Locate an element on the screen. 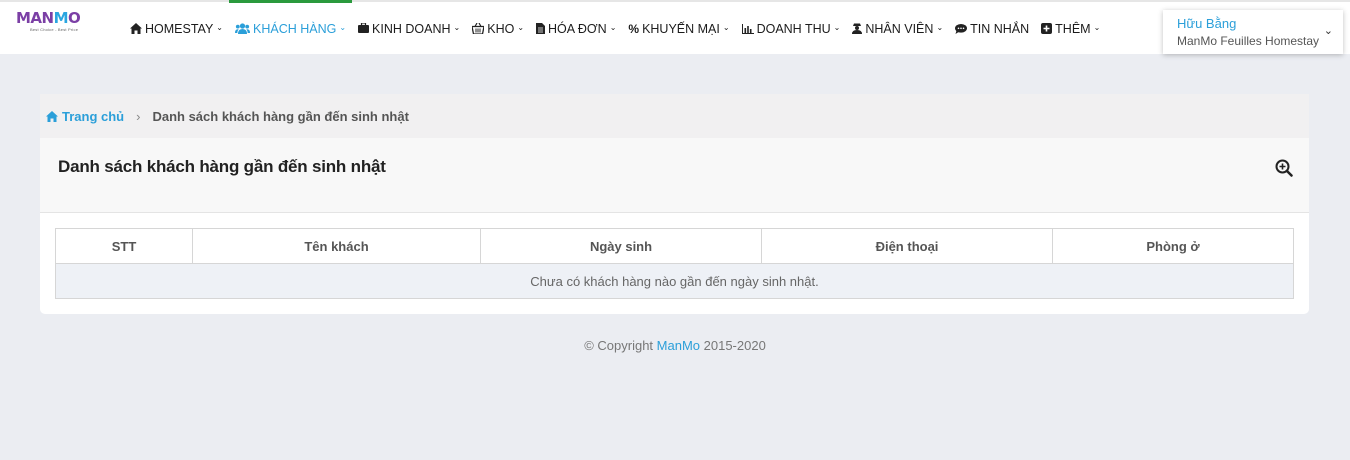  nav-item-tin-nhan: TIN NHẮN is located at coordinates (992, 27).